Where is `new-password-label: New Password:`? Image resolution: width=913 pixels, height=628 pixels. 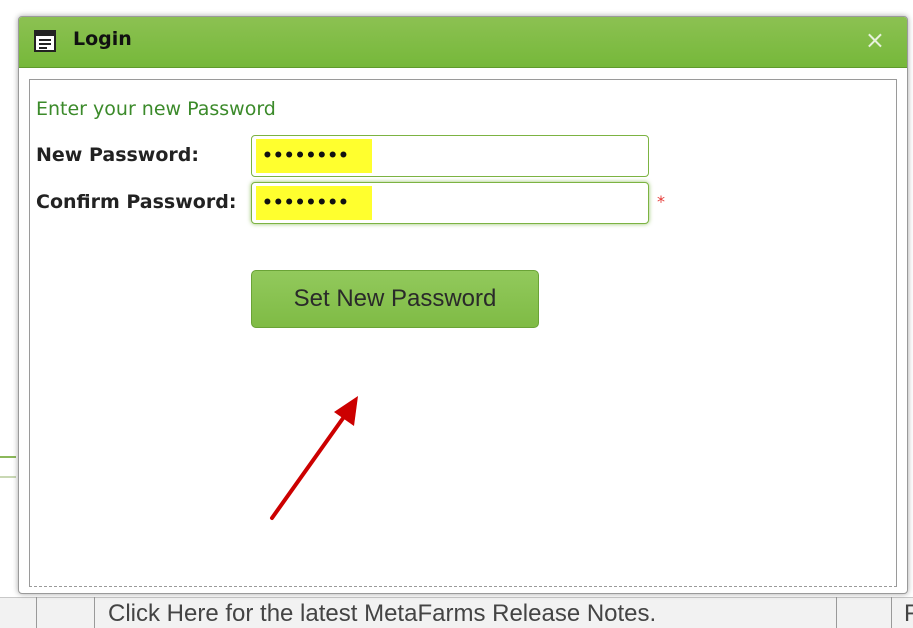
new-password-label: New Password: is located at coordinates (117, 155).